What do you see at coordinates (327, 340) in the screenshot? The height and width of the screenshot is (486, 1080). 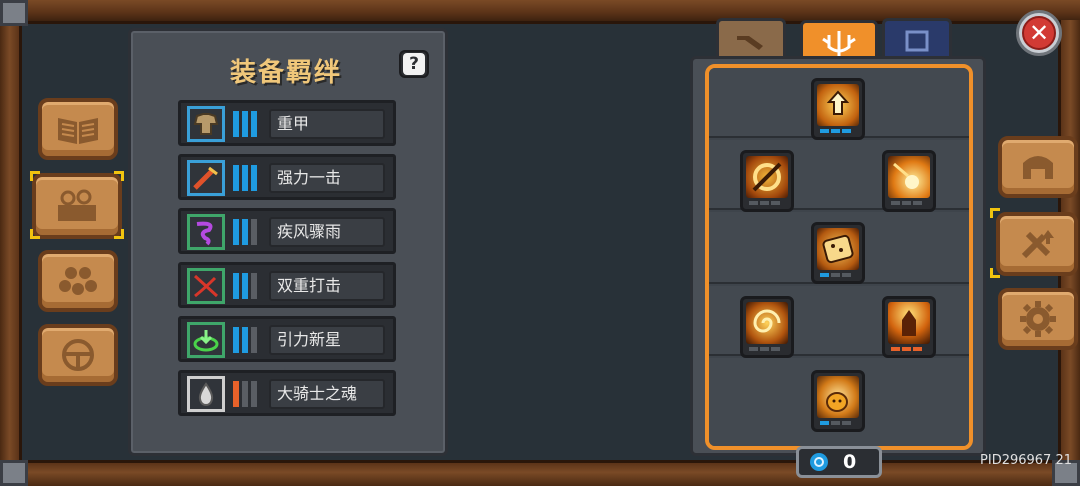 I see `bond-name: 引力新星` at bounding box center [327, 340].